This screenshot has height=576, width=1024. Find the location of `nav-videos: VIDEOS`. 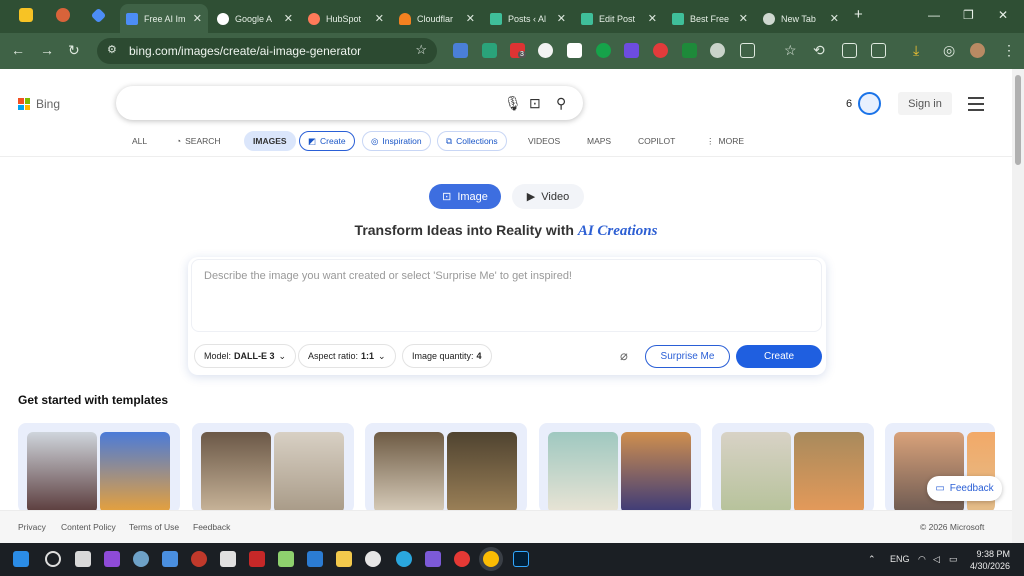

nav-videos: VIDEOS is located at coordinates (544, 141).